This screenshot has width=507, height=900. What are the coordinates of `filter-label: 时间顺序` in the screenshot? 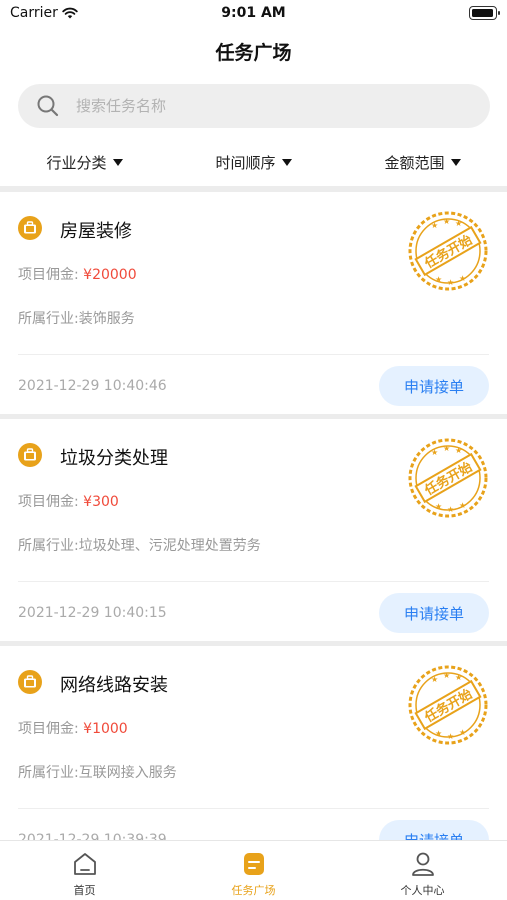 It's located at (245, 162).